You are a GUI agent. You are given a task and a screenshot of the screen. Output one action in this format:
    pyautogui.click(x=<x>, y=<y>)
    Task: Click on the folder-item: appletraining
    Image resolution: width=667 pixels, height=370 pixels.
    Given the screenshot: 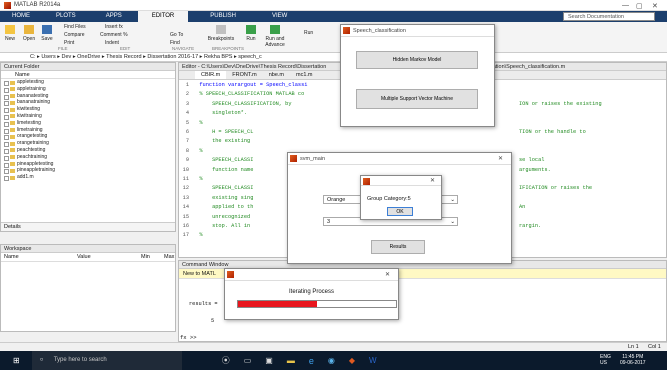 What is the action you would take?
    pyautogui.click(x=88, y=89)
    